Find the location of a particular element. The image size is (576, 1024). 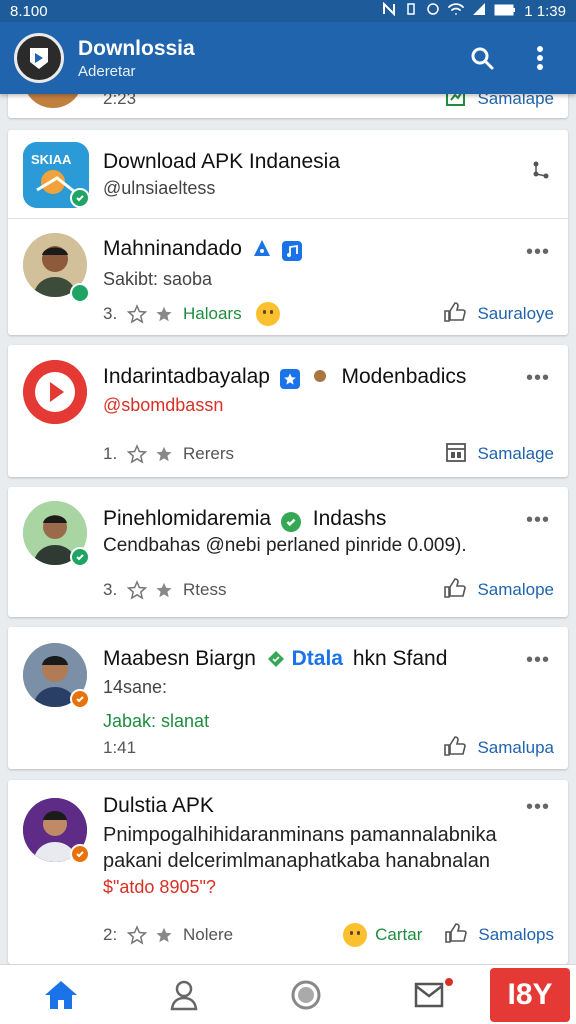

vibrate-icon is located at coordinates (411, 11).